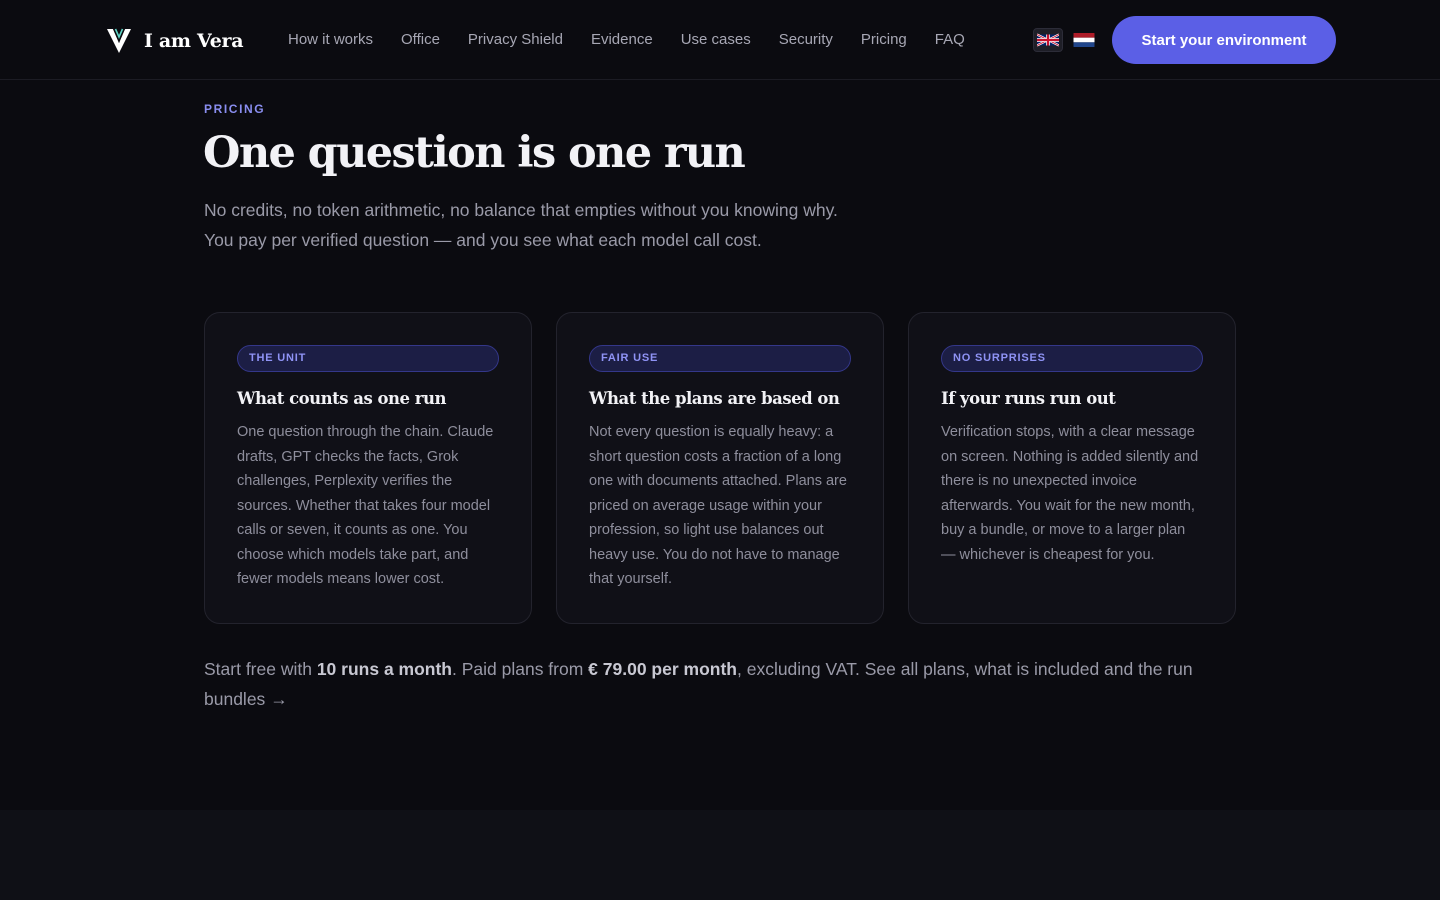 The width and height of the screenshot is (1440, 900). What do you see at coordinates (235, 109) in the screenshot?
I see `section-eyebrow: PRICING` at bounding box center [235, 109].